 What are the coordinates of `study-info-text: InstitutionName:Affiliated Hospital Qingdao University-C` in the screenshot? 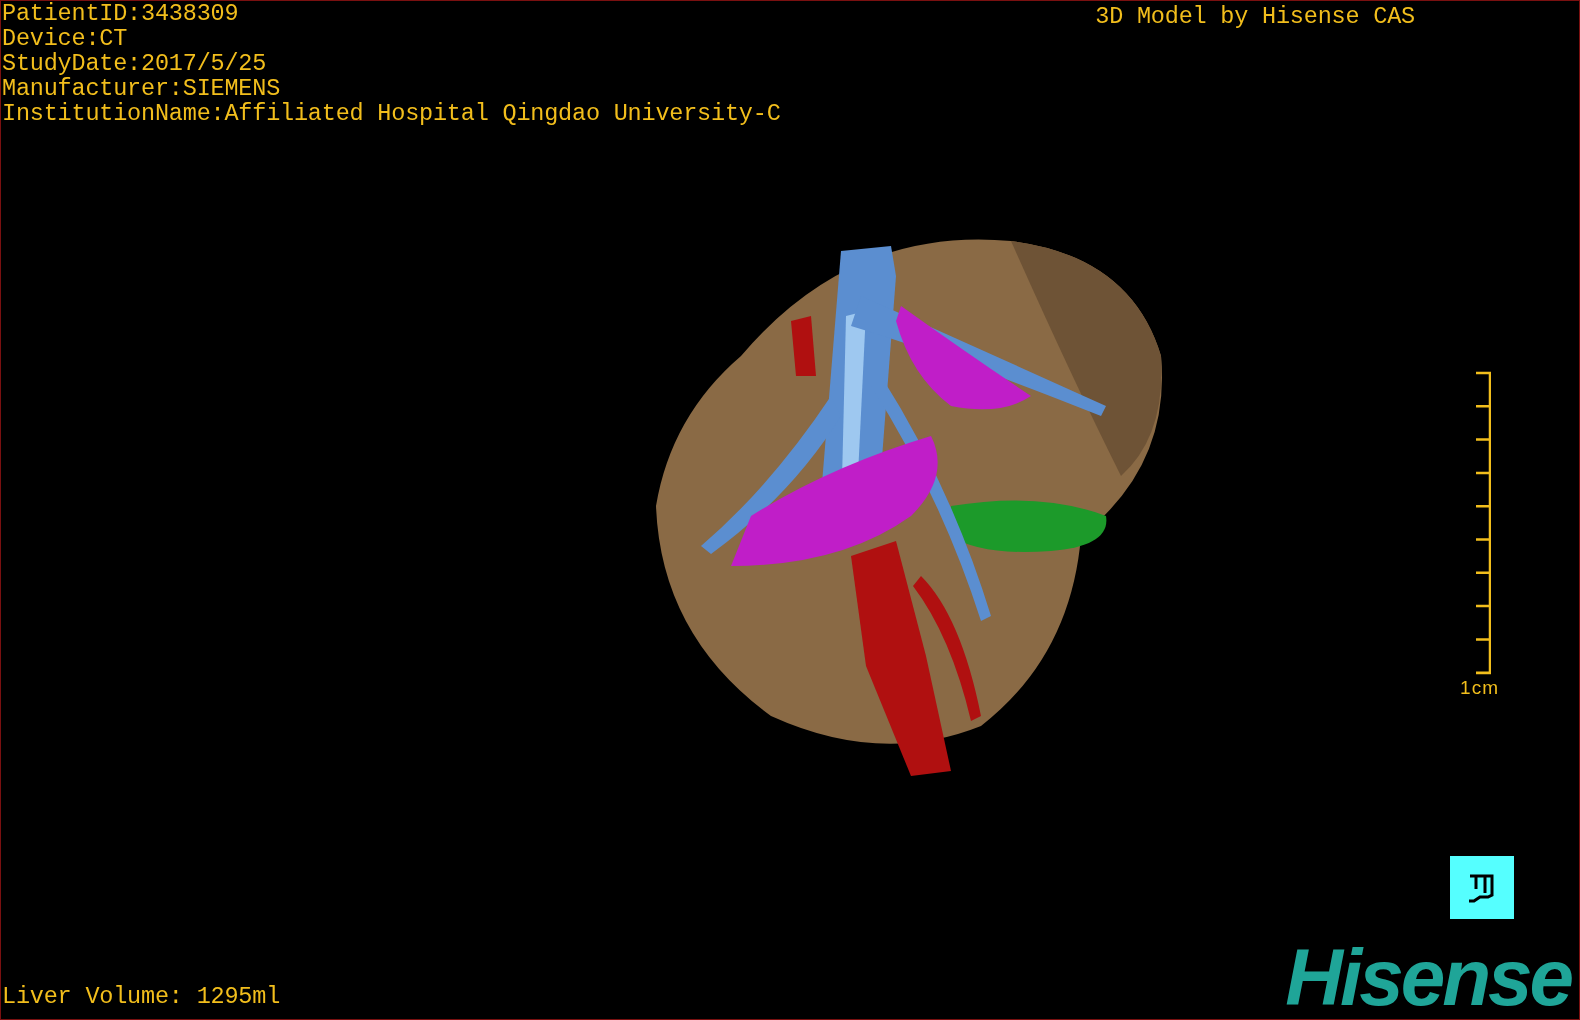 It's located at (391, 113).